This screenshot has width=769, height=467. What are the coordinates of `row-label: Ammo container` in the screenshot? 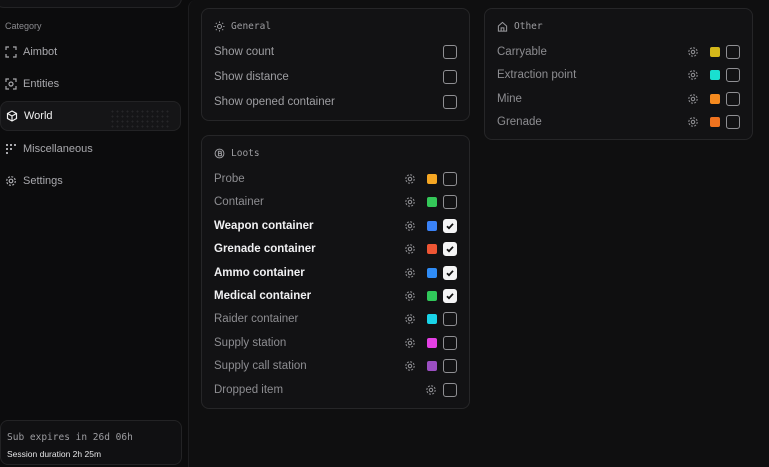 It's located at (259, 272).